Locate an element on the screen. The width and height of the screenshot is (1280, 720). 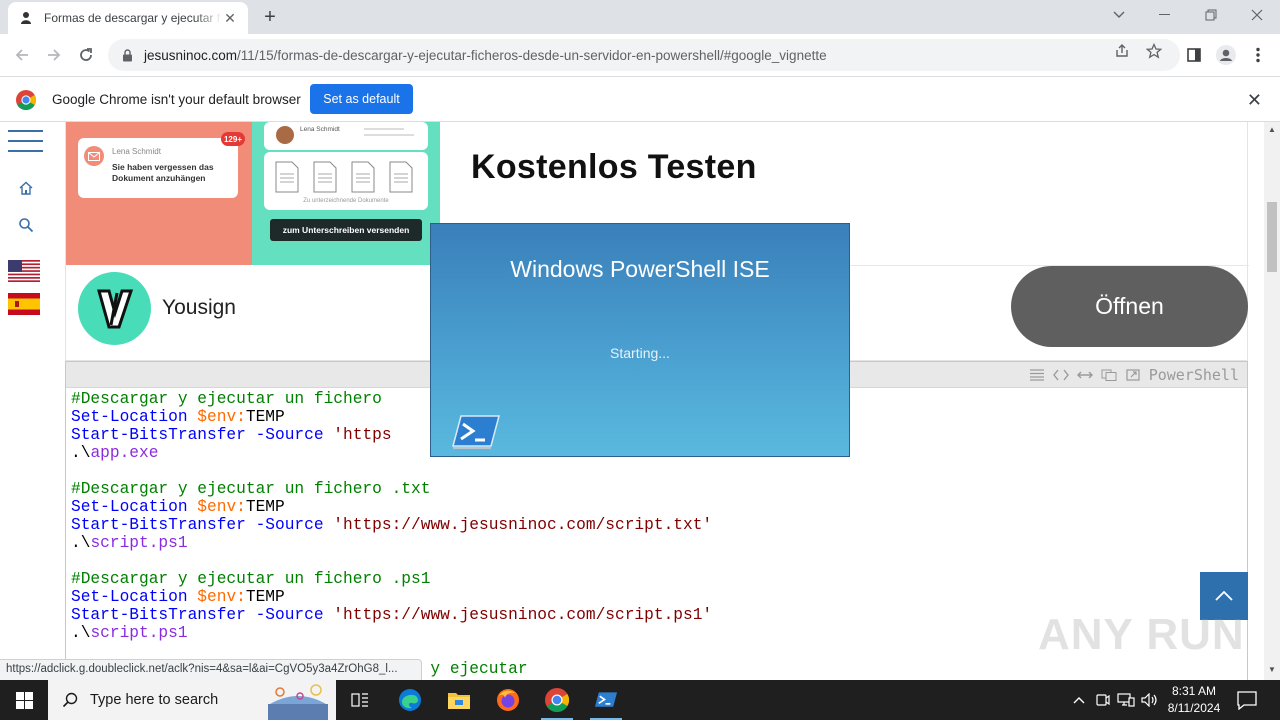
chrome-logo-icon is located at coordinates (26, 100).